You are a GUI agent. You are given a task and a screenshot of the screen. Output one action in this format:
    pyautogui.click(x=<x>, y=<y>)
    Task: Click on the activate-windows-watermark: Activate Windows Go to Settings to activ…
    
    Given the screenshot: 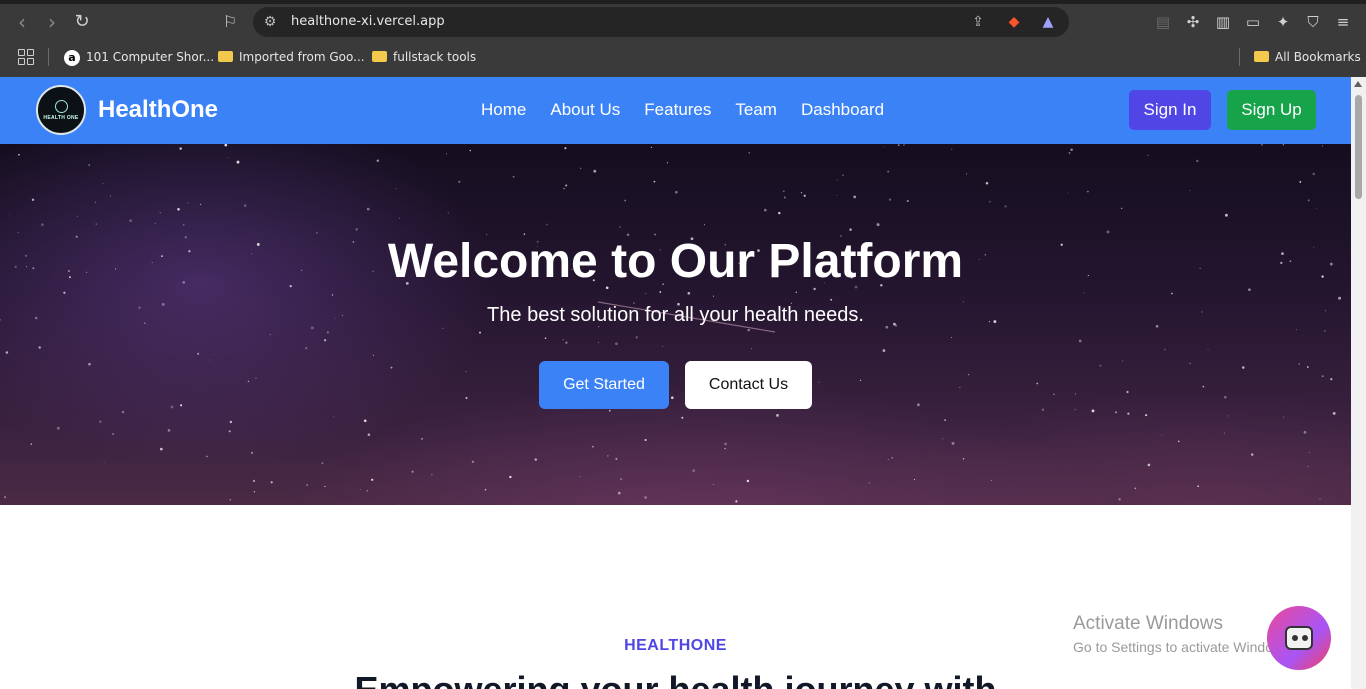 What is the action you would take?
    pyautogui.click(x=1183, y=634)
    